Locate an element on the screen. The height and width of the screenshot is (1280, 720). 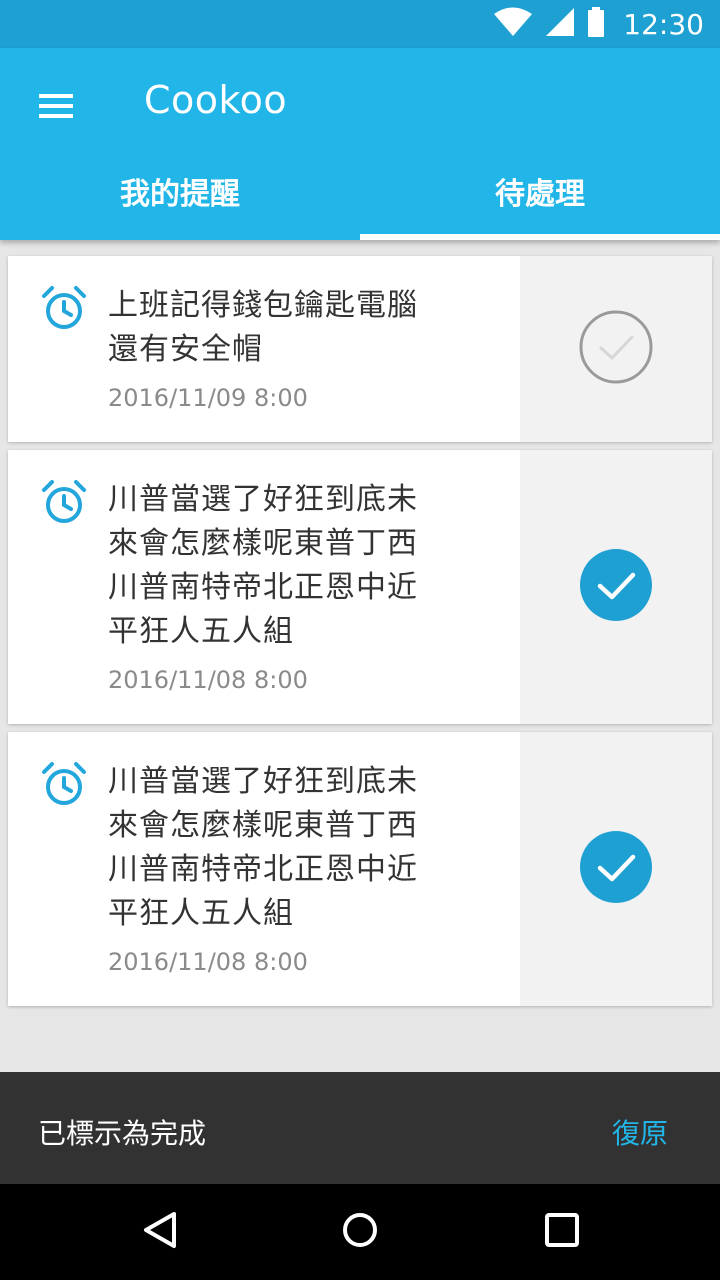
status-icons: 12:30 is located at coordinates (598, 24).